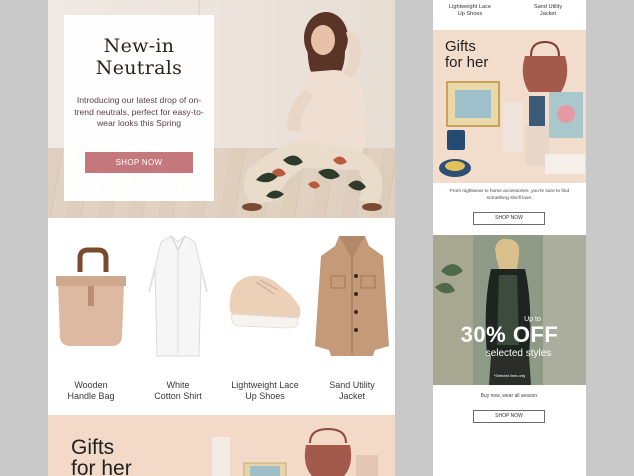 The height and width of the screenshot is (476, 634). What do you see at coordinates (139, 68) in the screenshot?
I see `hero-title-line2: Neutrals` at bounding box center [139, 68].